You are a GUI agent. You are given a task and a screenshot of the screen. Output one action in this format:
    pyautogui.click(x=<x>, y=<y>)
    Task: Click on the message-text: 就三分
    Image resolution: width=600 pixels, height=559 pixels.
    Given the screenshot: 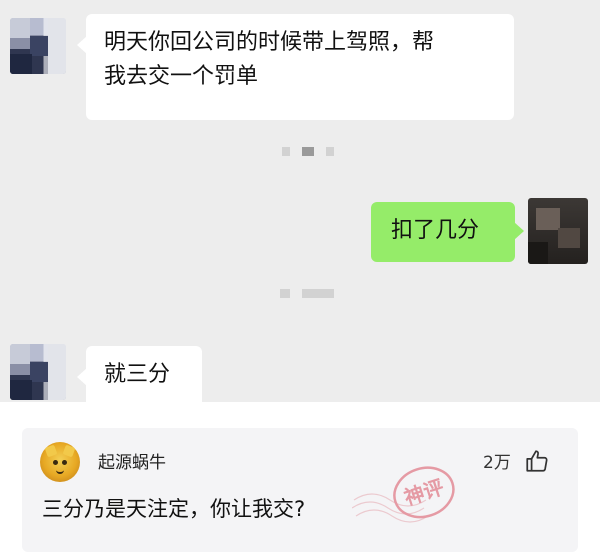 What is the action you would take?
    pyautogui.click(x=137, y=374)
    